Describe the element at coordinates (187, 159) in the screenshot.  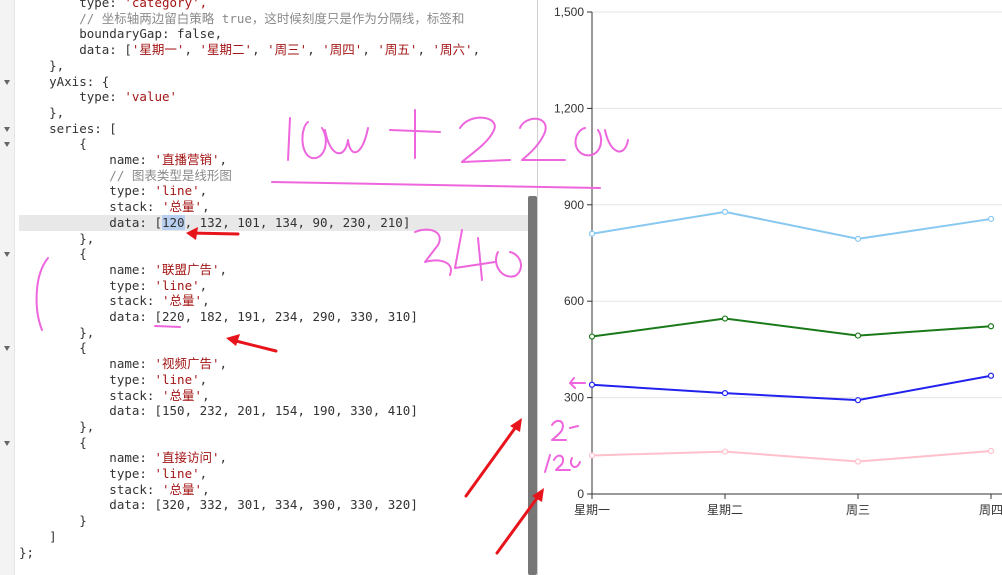
I see `code-token: '直播营销'` at that location.